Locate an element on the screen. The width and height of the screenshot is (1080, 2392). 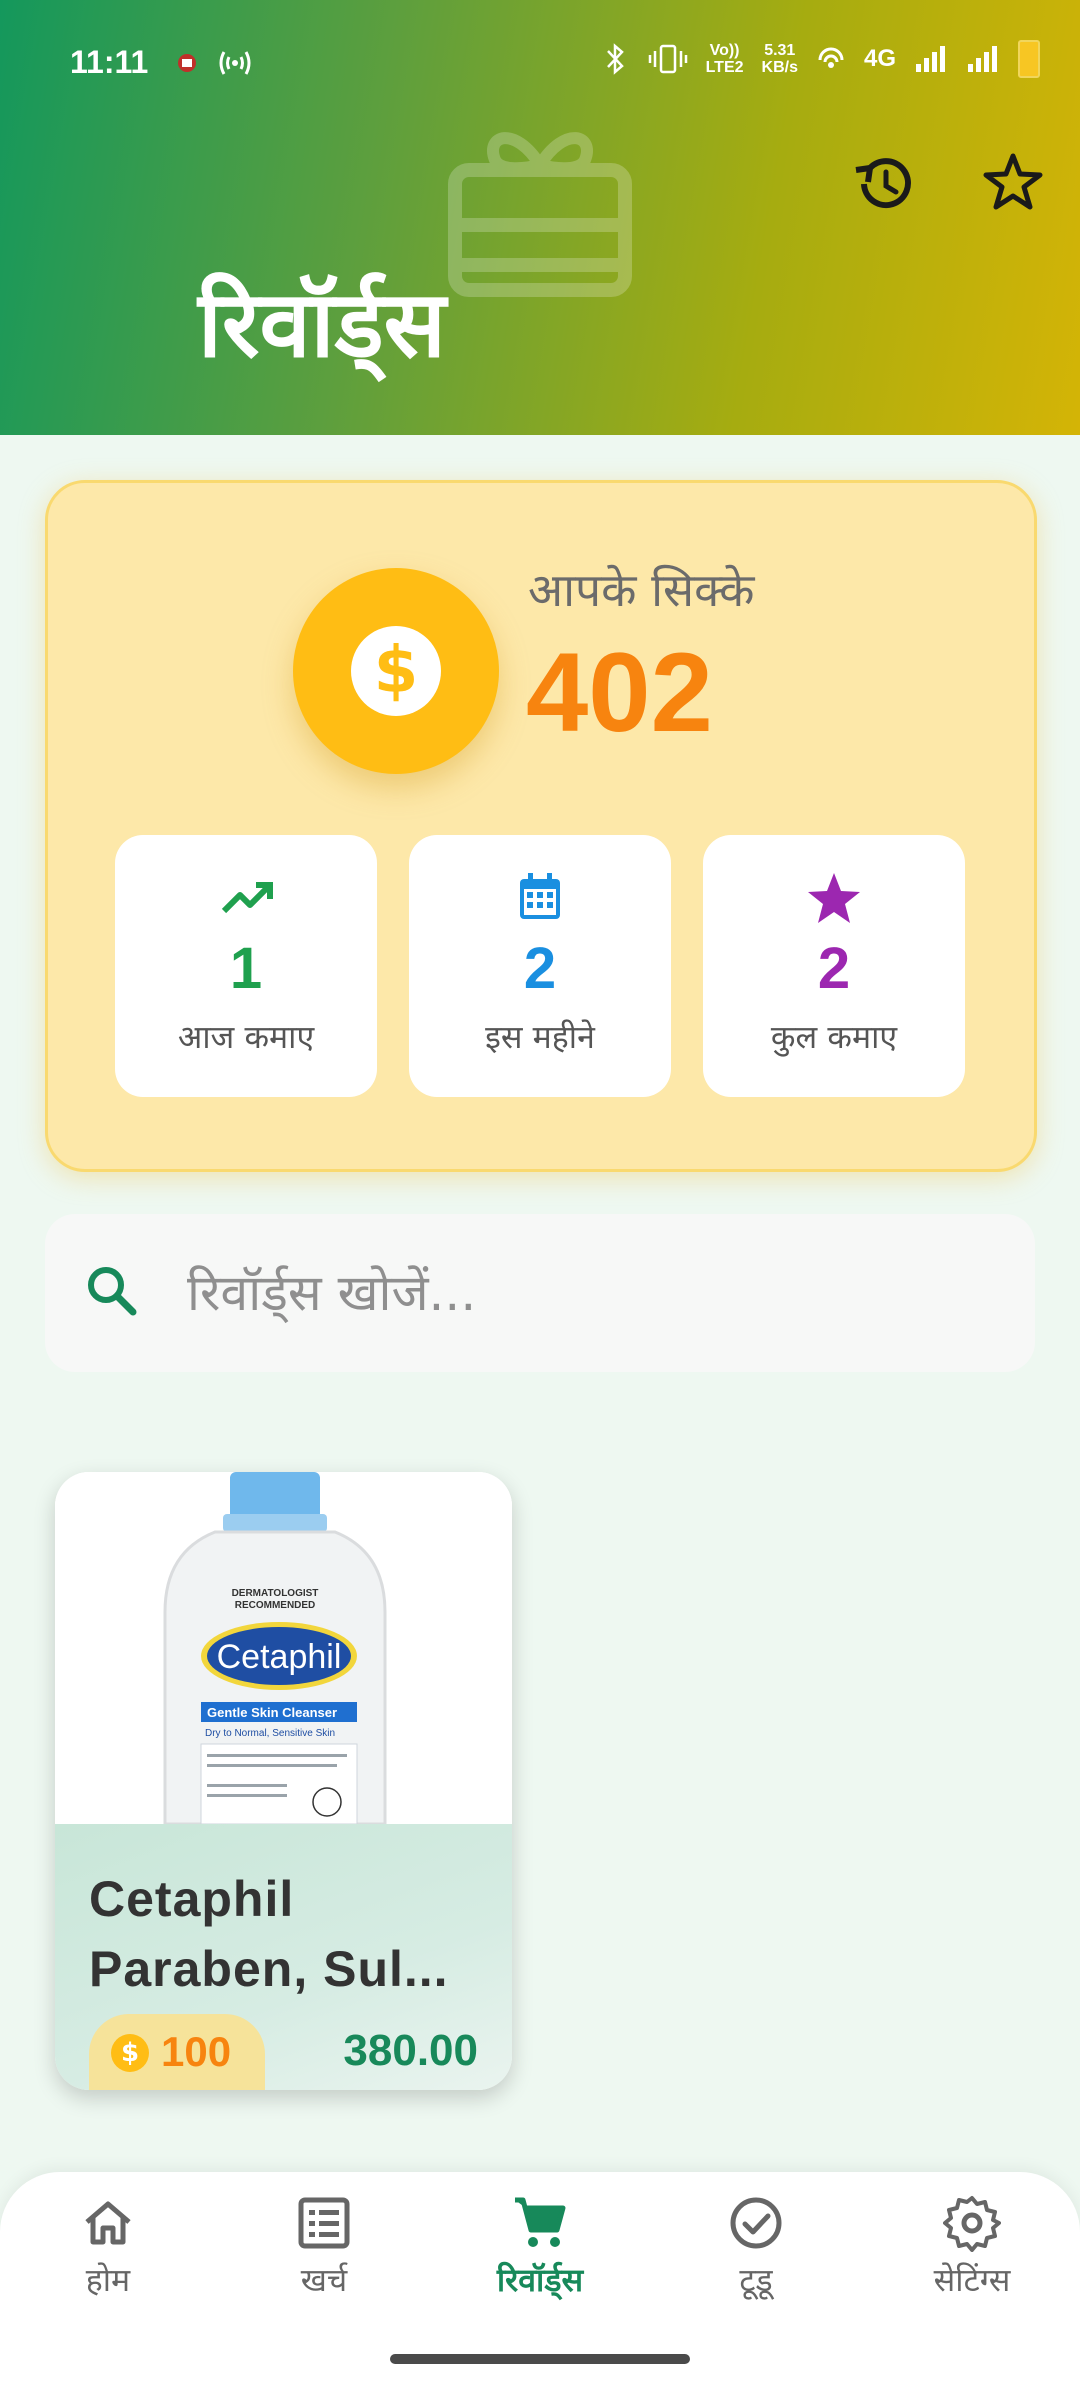
svg-text: Dry to Normal, Sensitive Skin is located at coordinates (270, 1733).